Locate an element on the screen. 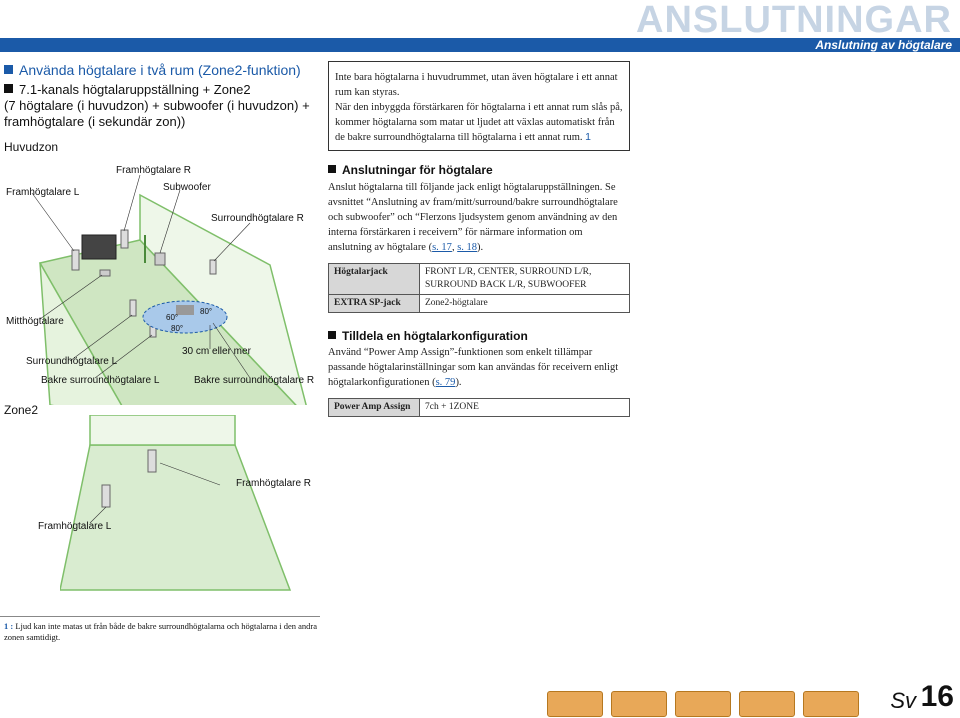 The image size is (960, 718). power-amp-table: Power Amp Assign 7ch + 1ZONE is located at coordinates (479, 407).